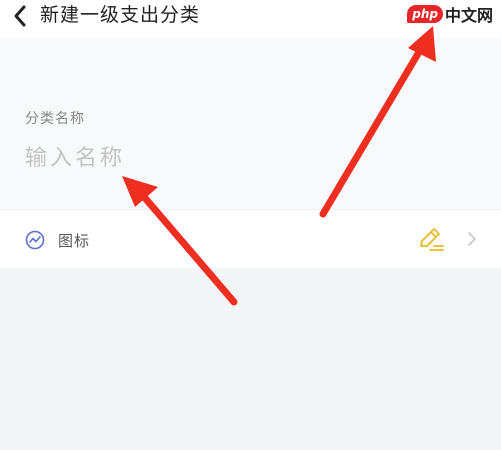  What do you see at coordinates (55, 119) in the screenshot?
I see `category-name-label: 分类名称` at bounding box center [55, 119].